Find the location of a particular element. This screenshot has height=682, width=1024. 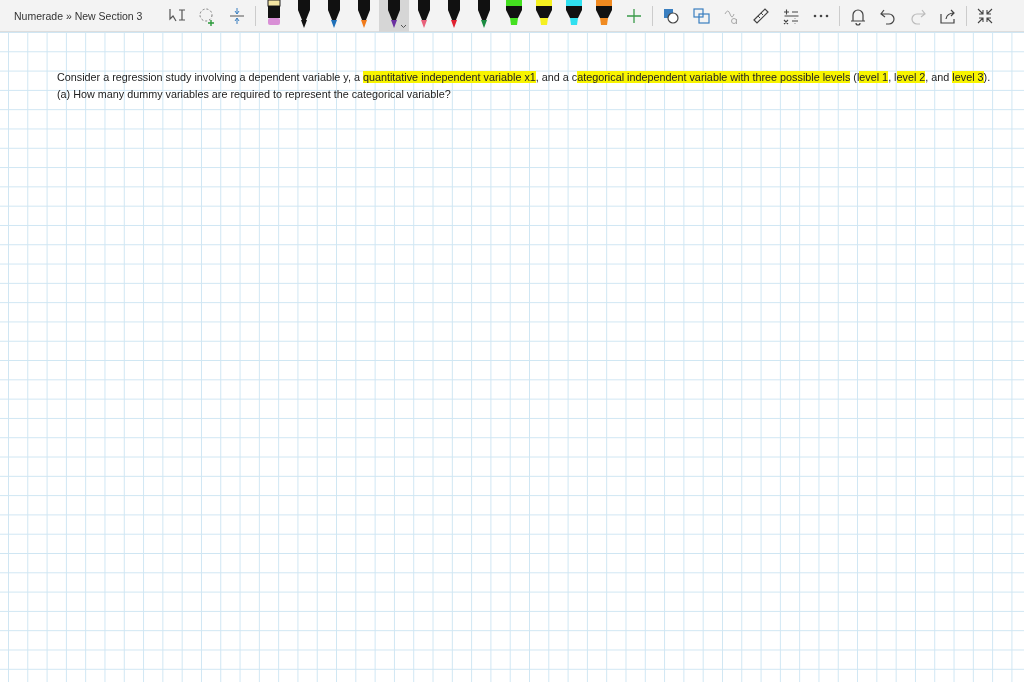

breadcrumb: Numerade » New Section 3 is located at coordinates (78, 15).